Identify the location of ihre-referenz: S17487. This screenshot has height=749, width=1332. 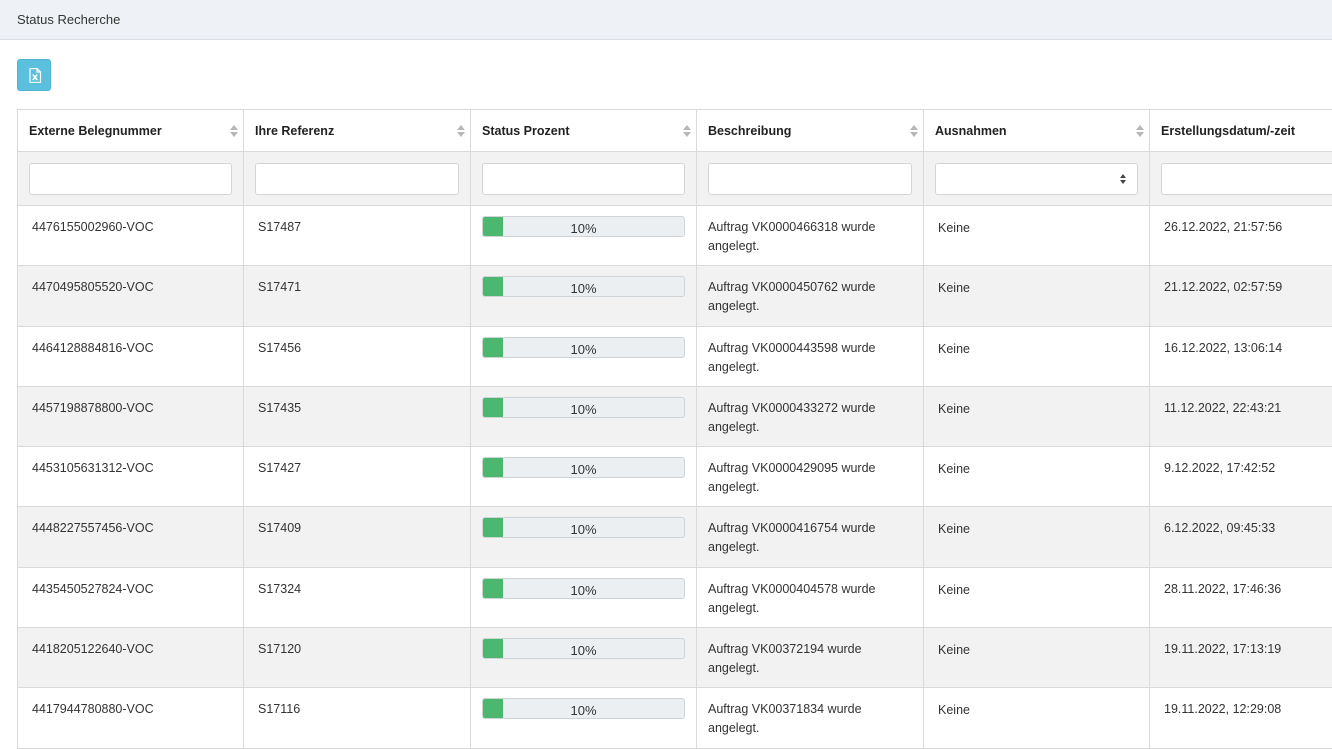
(280, 227).